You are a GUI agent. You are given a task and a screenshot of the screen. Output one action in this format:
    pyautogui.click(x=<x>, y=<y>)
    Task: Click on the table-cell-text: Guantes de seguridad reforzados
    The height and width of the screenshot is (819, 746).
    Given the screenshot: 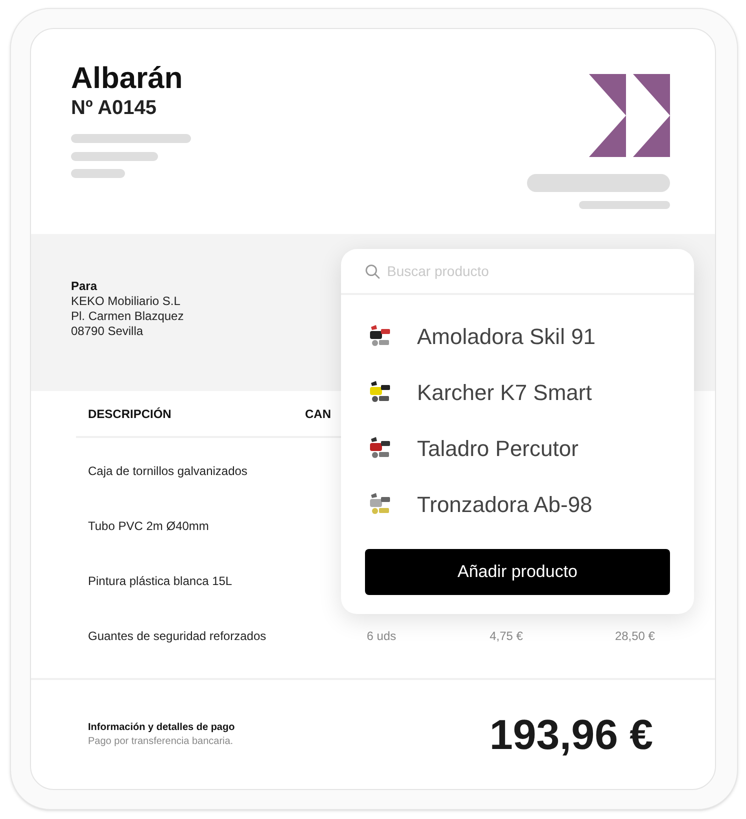 What is the action you would take?
    pyautogui.click(x=177, y=636)
    